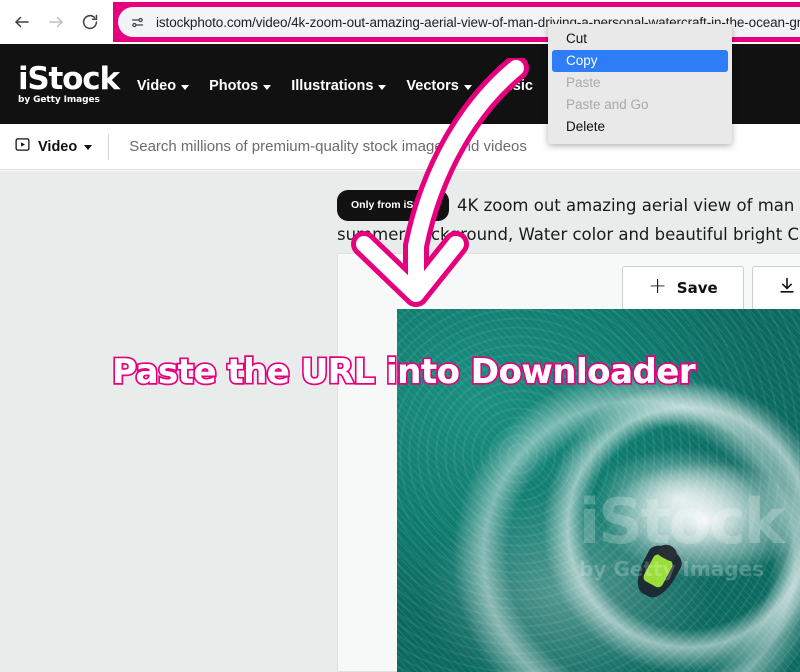 The width and height of the screenshot is (800, 672). I want to click on nav-item-vectors: Vectors, so click(439, 86).